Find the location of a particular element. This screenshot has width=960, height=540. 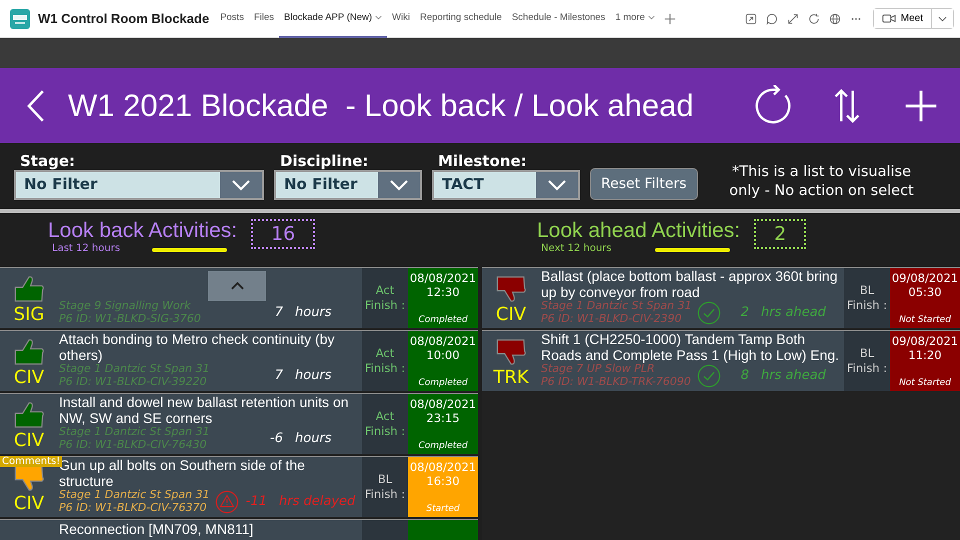

info-note: *This is a list to visualise only - No action on select is located at coordinates (821, 182).